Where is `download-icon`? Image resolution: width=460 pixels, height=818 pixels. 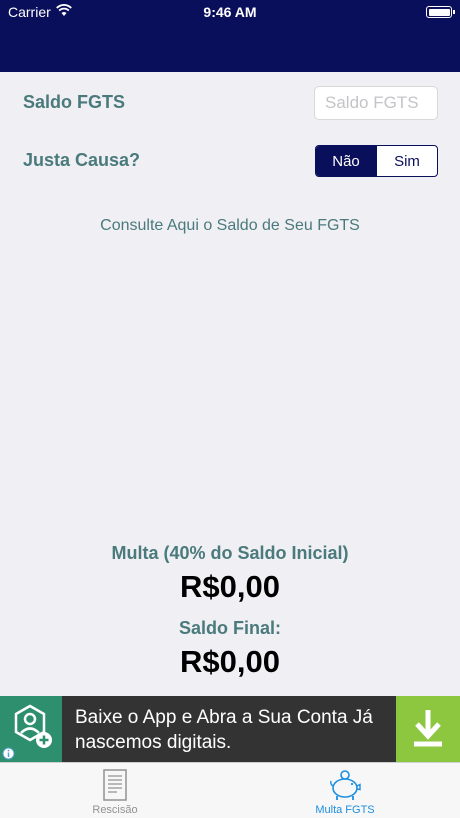
download-icon is located at coordinates (428, 729).